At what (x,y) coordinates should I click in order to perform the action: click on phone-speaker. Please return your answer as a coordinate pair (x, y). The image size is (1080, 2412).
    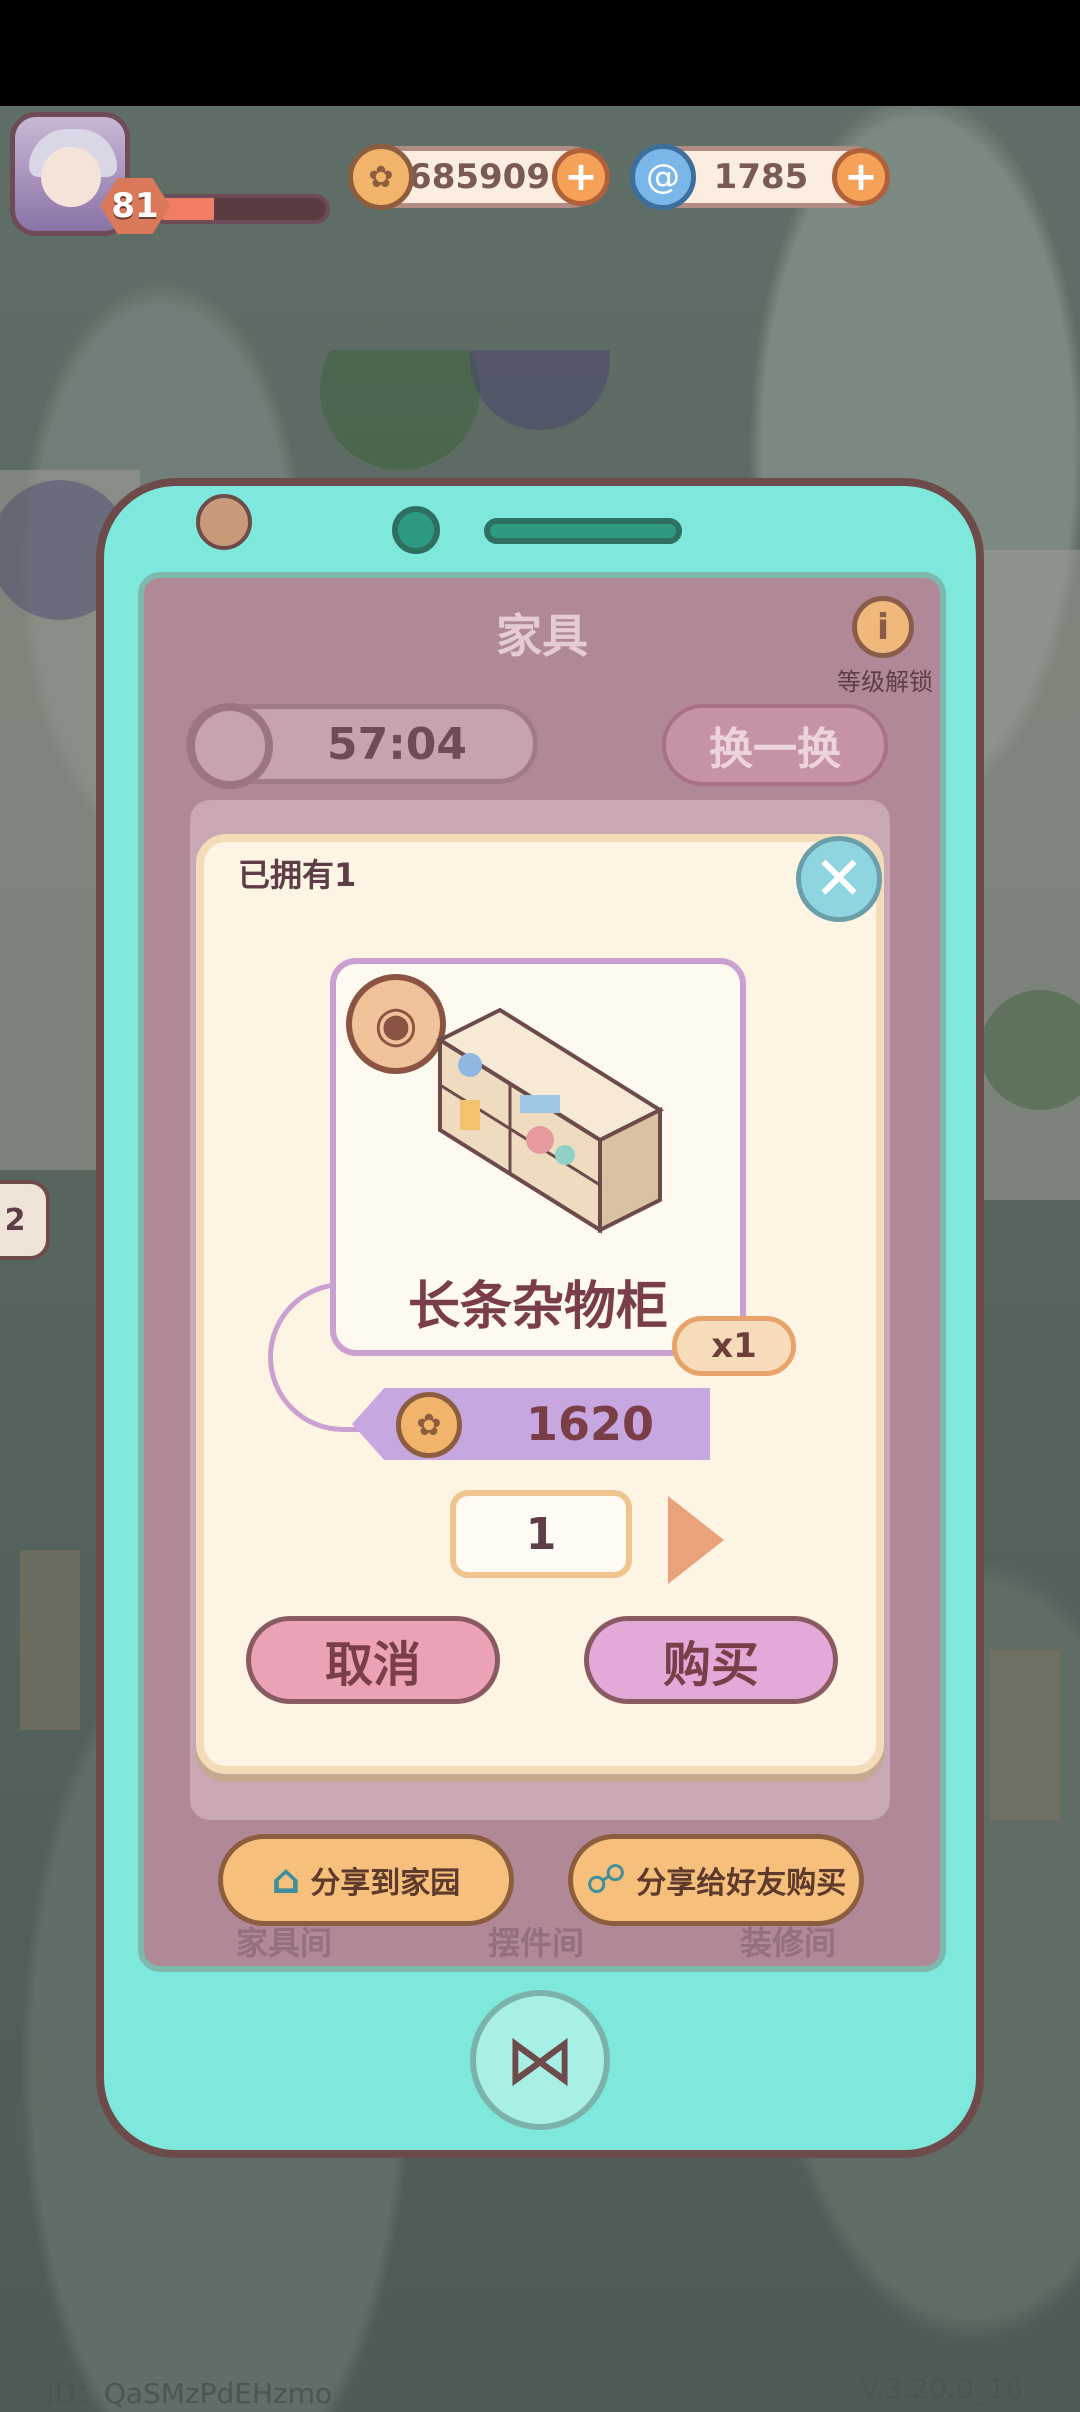
    Looking at the image, I should click on (583, 531).